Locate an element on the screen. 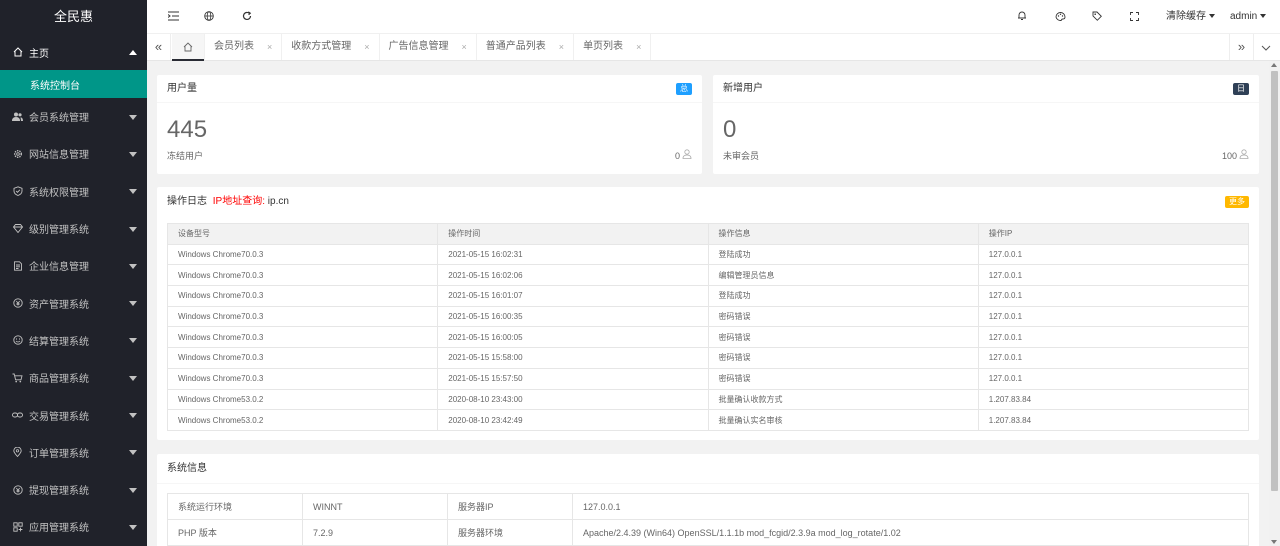 The height and width of the screenshot is (546, 1280). table-cell: 批量确认收款方式 is located at coordinates (843, 399).